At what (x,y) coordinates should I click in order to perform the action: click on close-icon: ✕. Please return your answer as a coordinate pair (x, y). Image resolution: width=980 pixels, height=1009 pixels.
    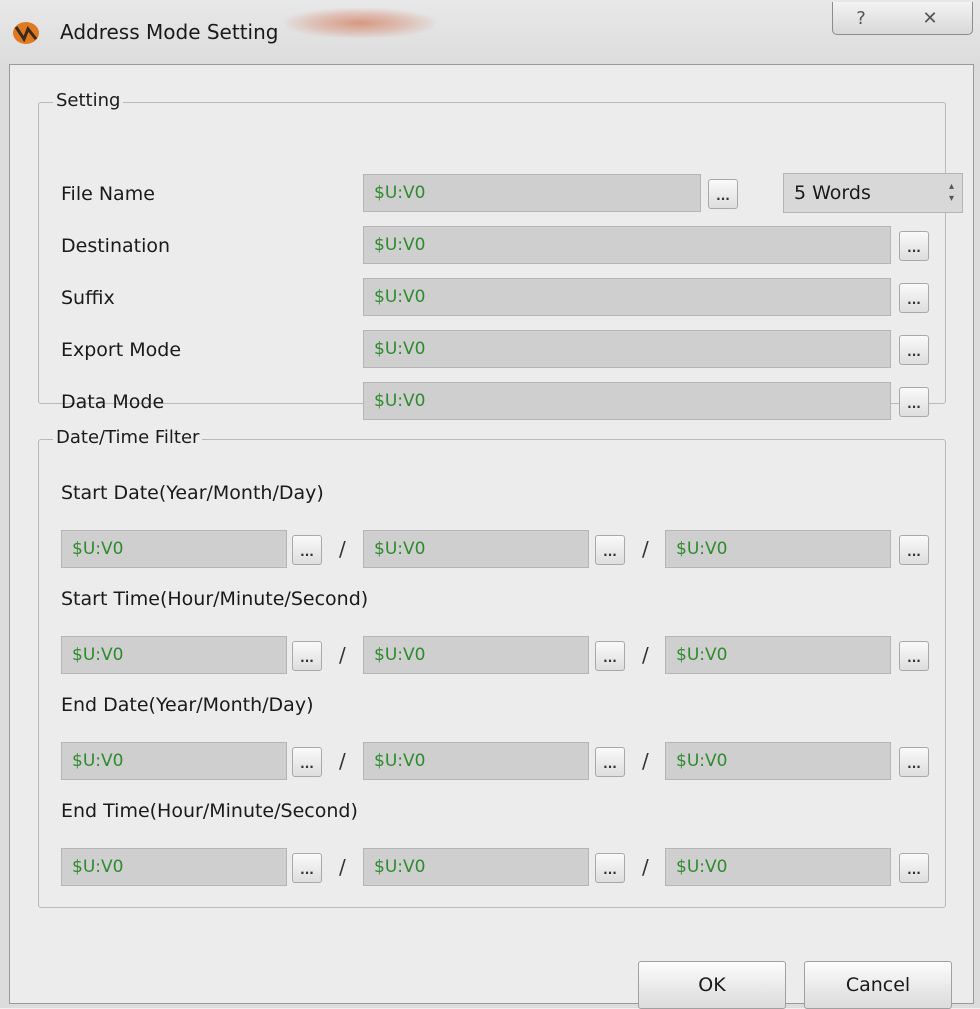
    Looking at the image, I should click on (930, 18).